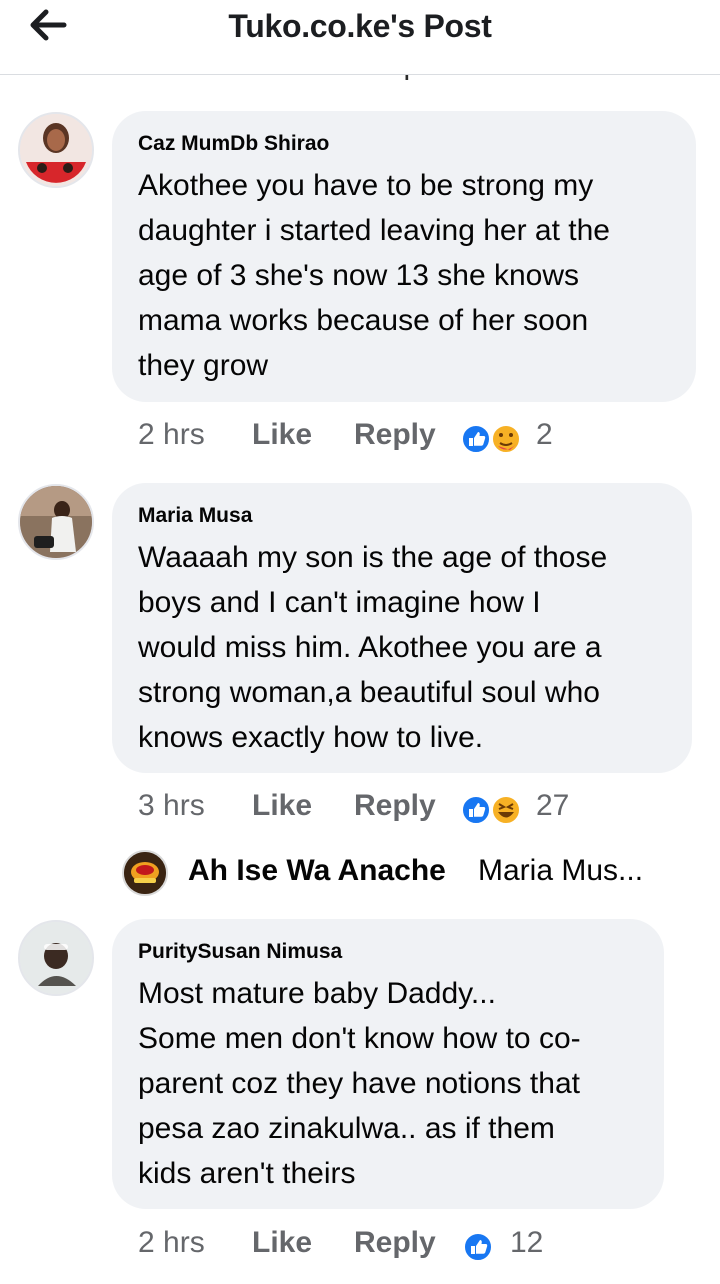 This screenshot has width=720, height=1284. I want to click on comment-line: boys and I can't imagine how I, so click(339, 602).